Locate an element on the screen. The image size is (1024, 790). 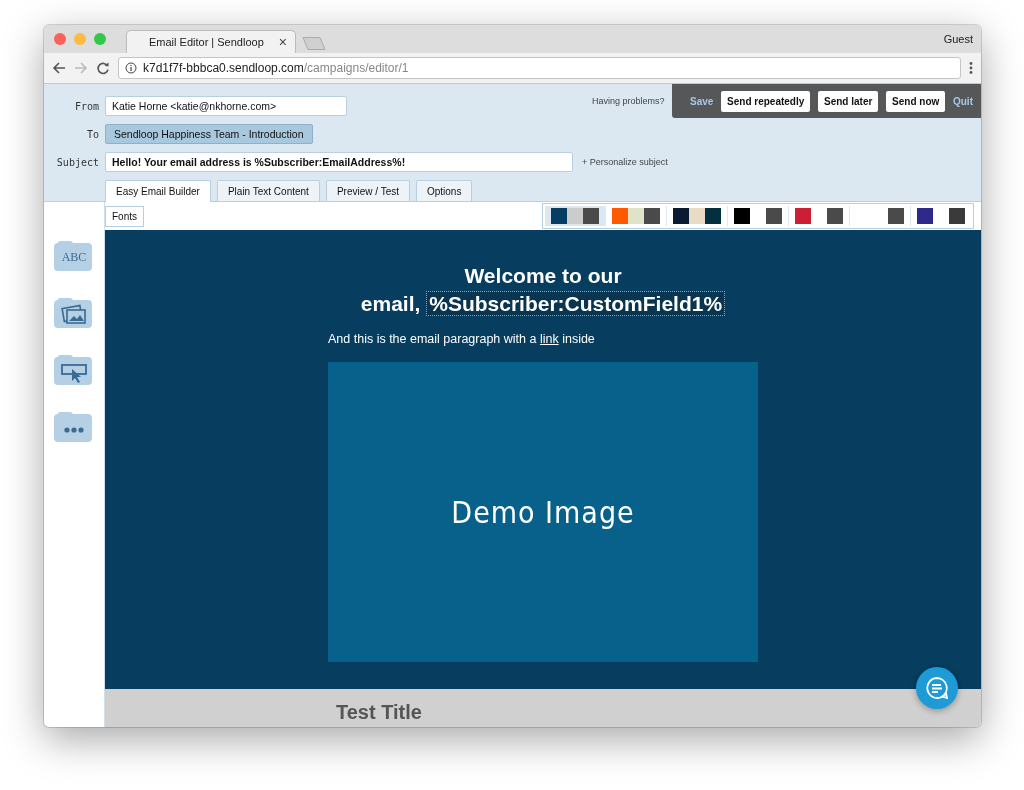
from-field: Katie Horne <katie@nkhorne.com> is located at coordinates (226, 106).